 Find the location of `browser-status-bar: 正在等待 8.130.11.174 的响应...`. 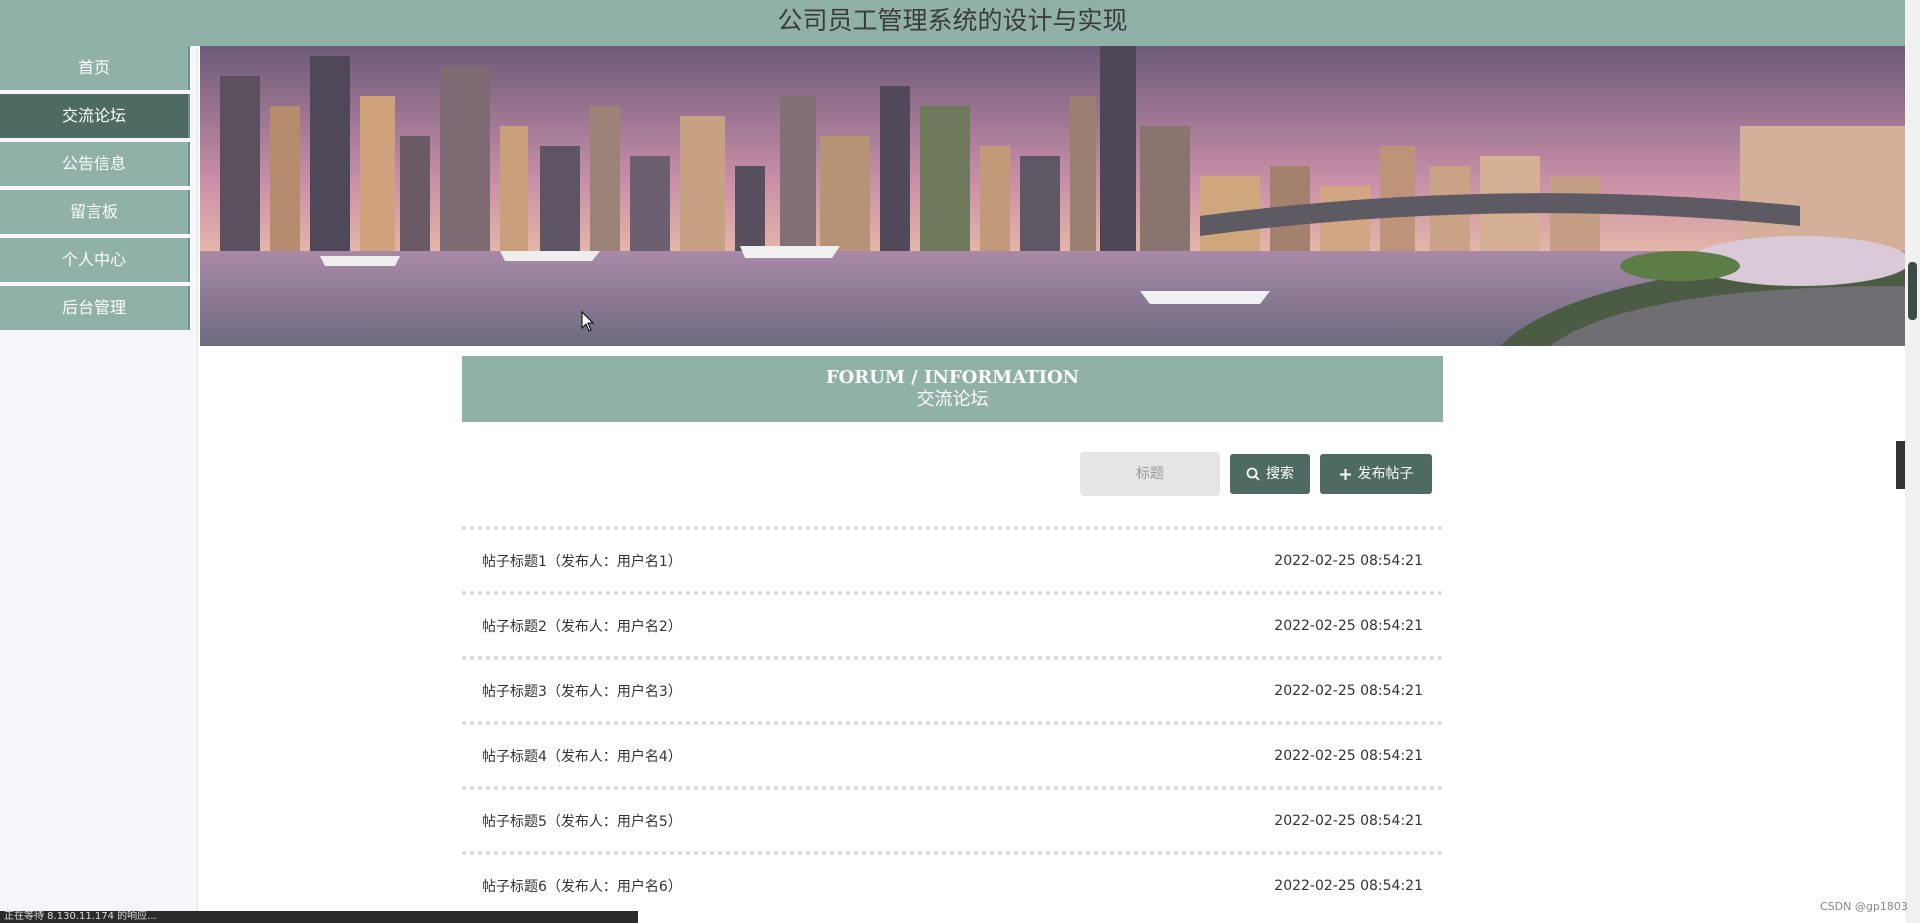

browser-status-bar: 正在等待 8.130.11.174 的响应... is located at coordinates (319, 917).